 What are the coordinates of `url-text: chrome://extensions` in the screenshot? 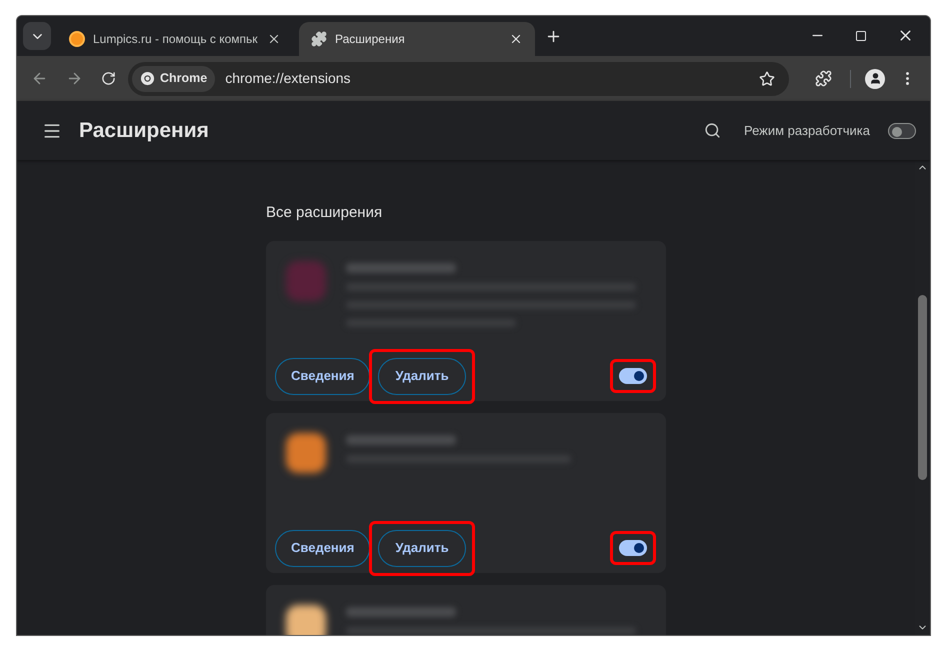 It's located at (288, 78).